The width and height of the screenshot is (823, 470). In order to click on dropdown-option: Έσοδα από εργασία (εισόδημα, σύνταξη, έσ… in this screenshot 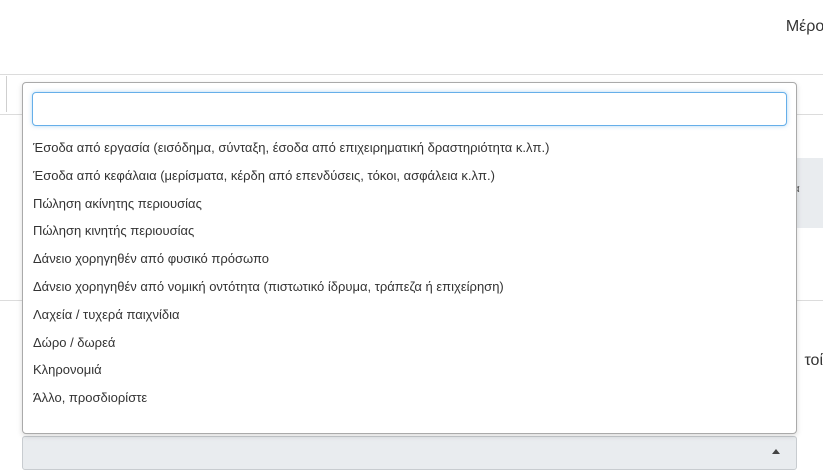, I will do `click(409, 148)`.